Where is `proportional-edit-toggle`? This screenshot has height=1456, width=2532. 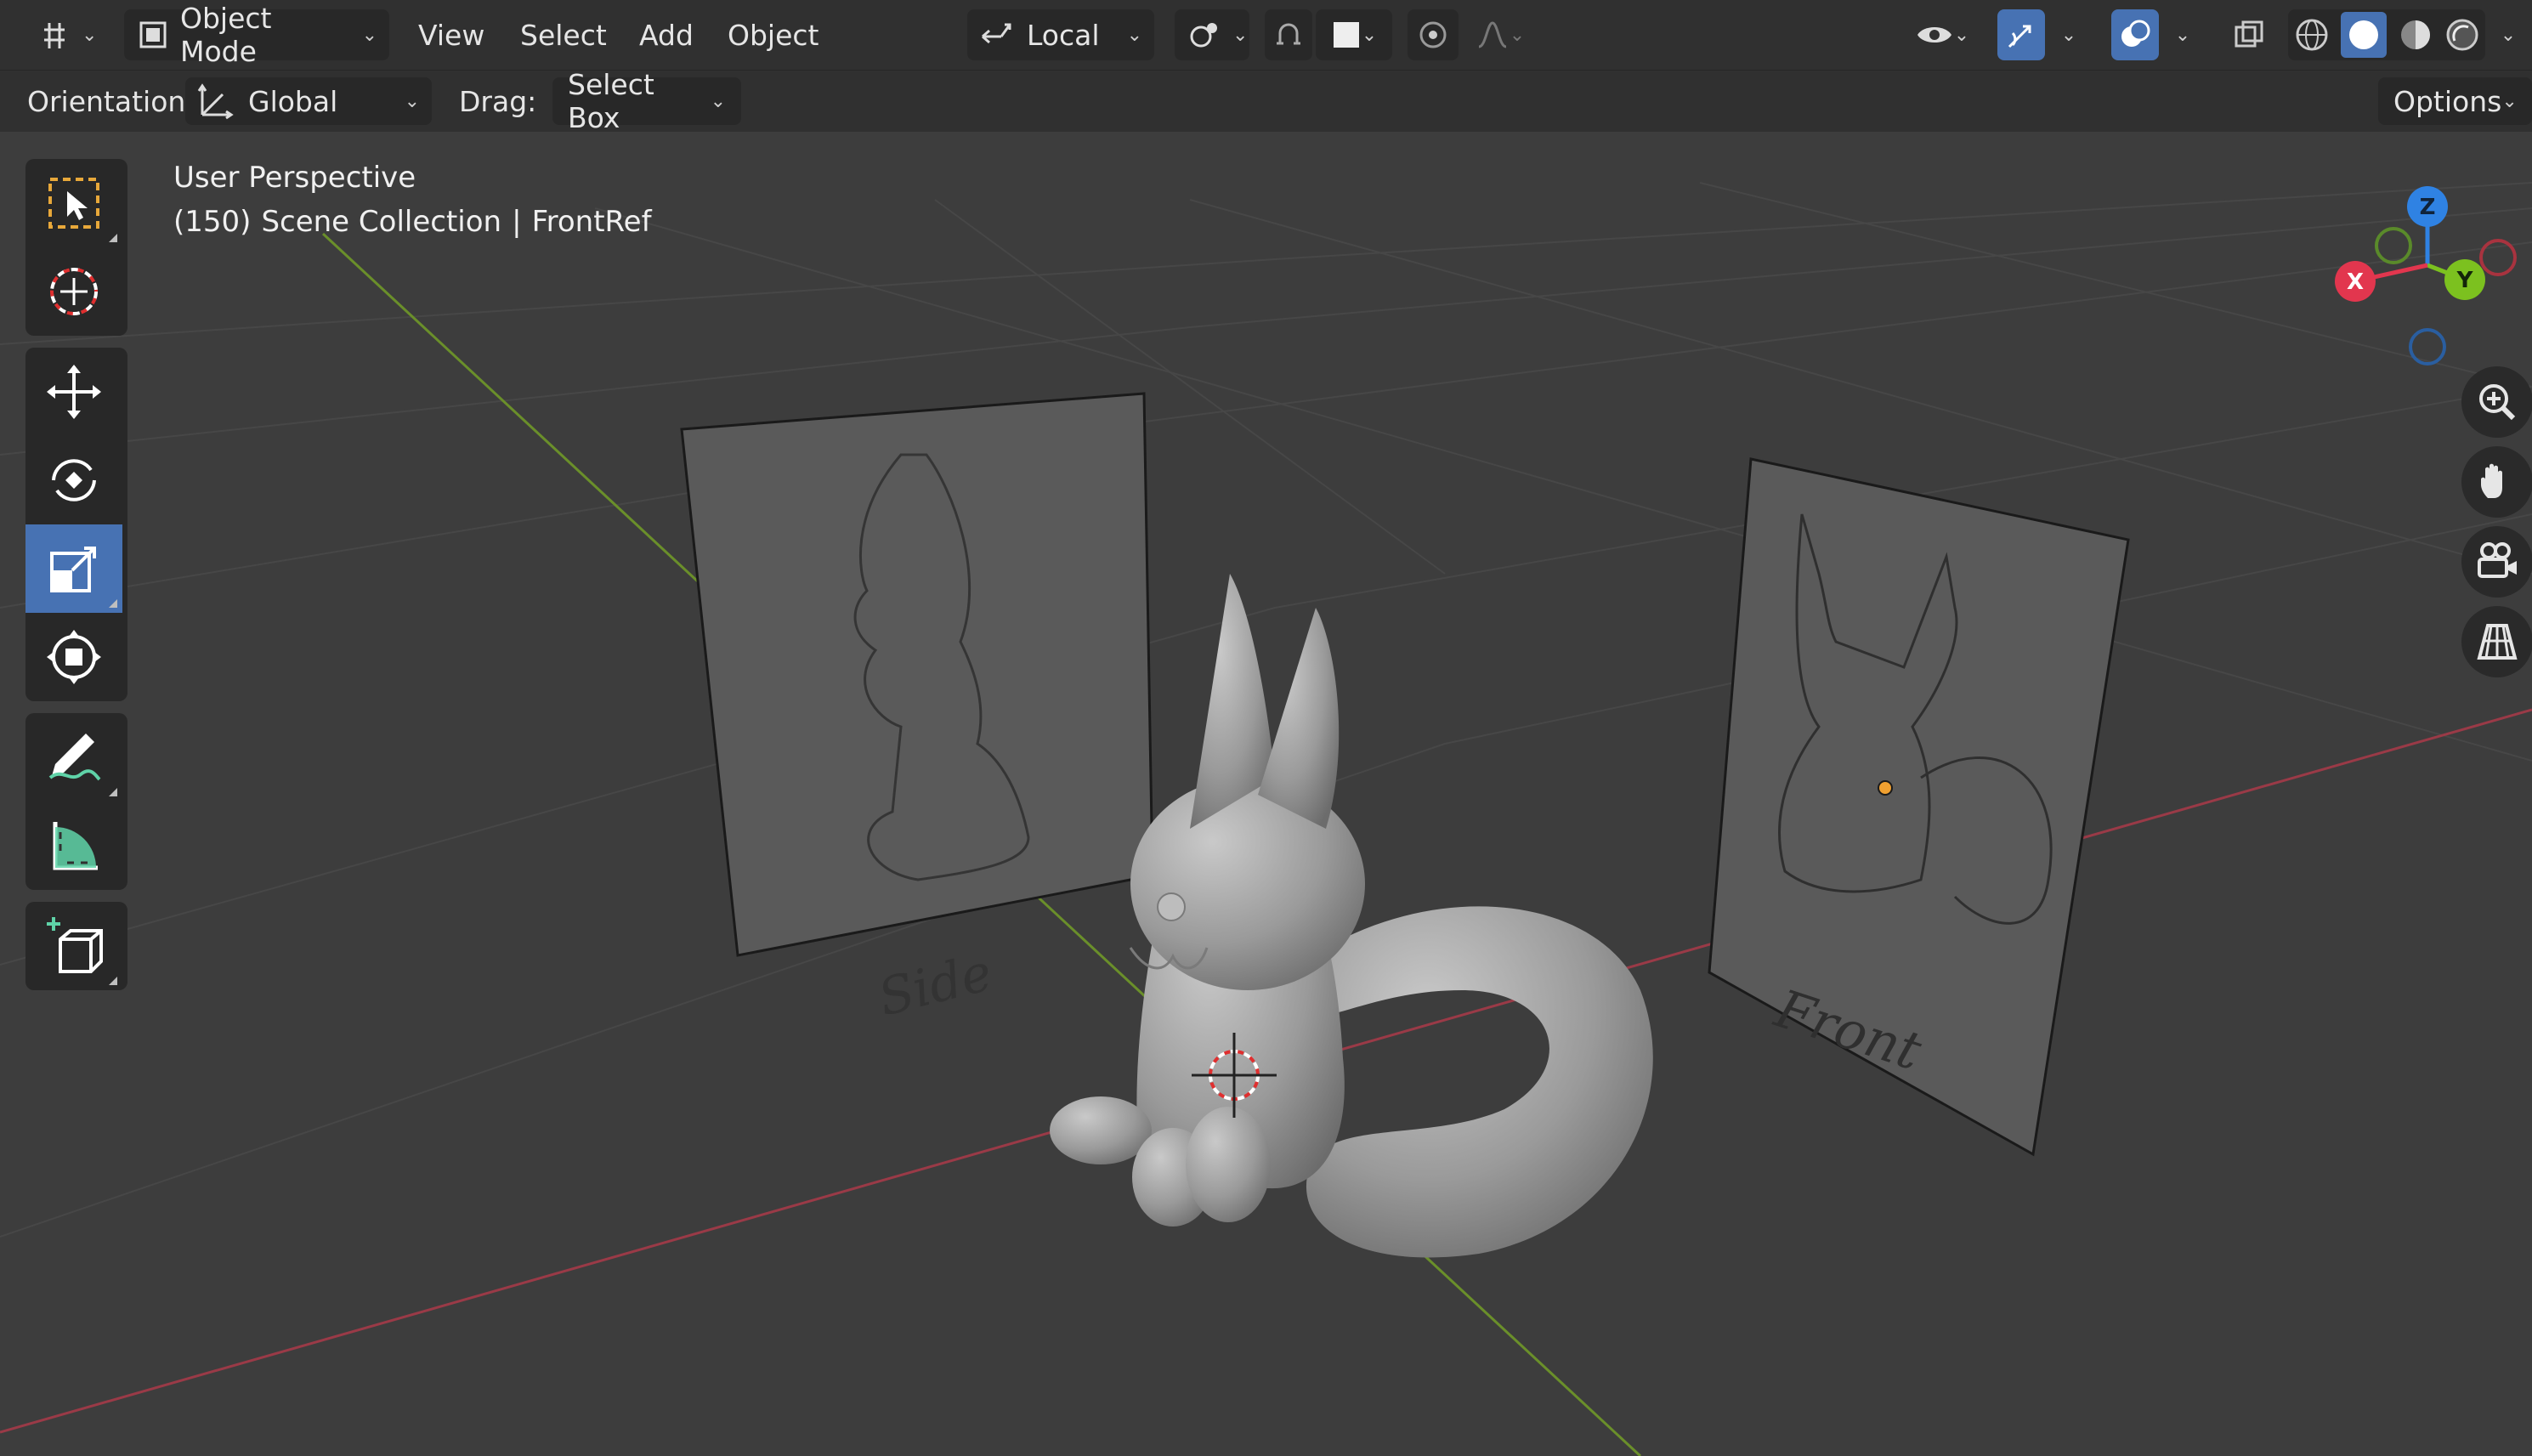
proportional-edit-toggle is located at coordinates (1433, 34).